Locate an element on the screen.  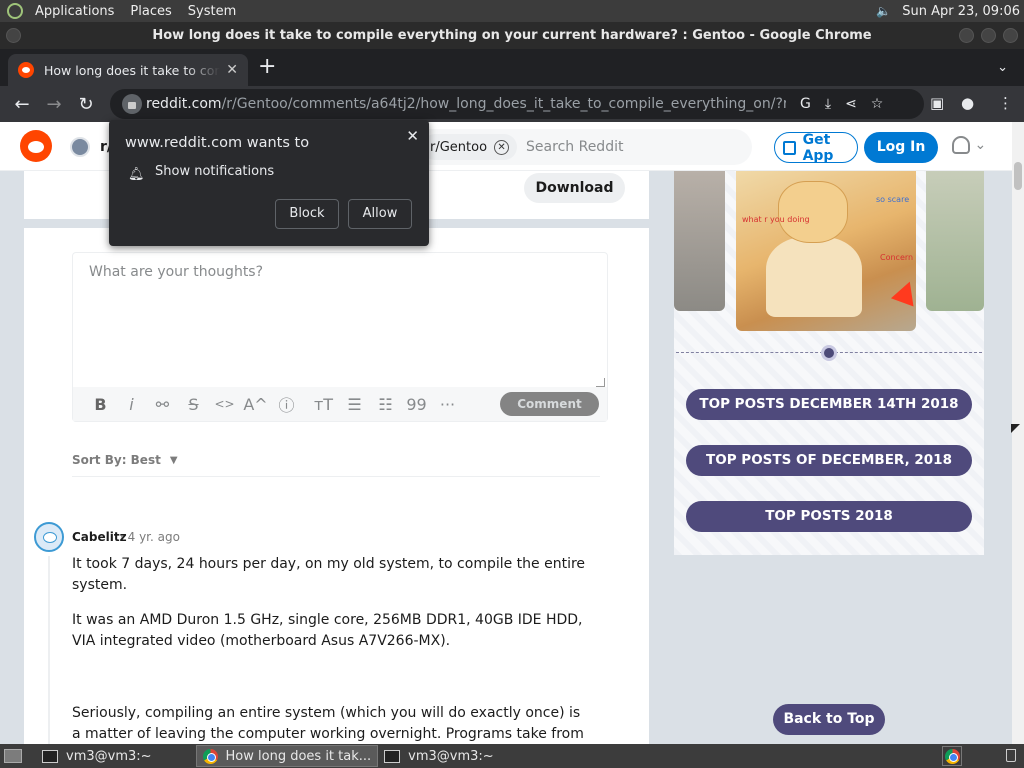
comment-timestamp: · 4 yr. ago is located at coordinates (150, 537).